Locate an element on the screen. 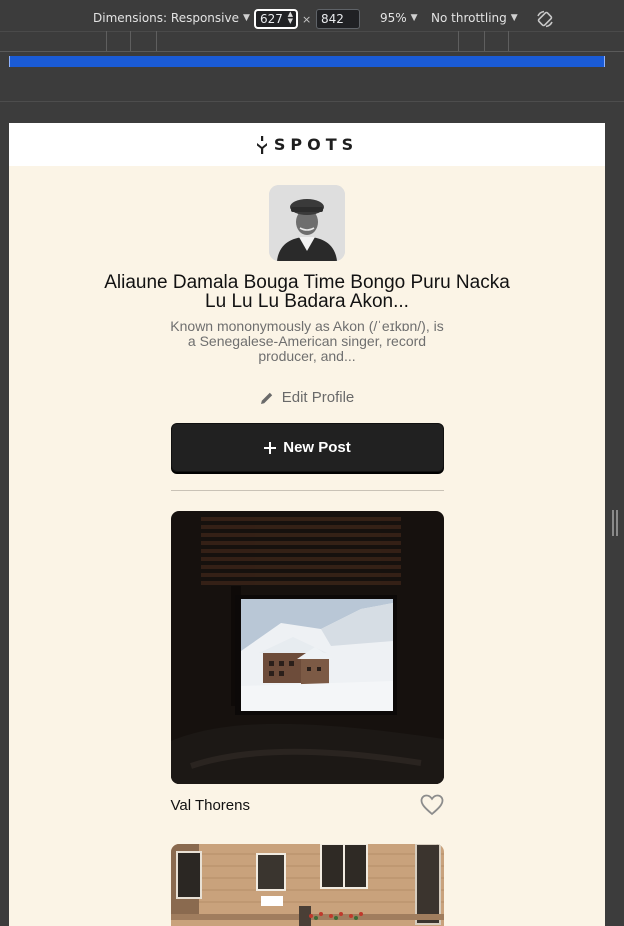 The image size is (624, 926). new-post-label: New Post is located at coordinates (317, 447).